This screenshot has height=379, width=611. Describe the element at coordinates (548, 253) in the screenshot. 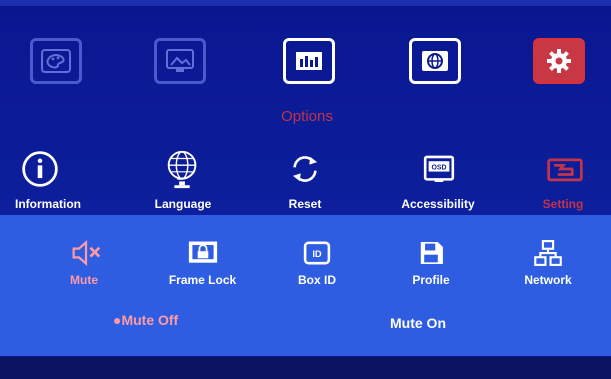

I see `network-icon` at that location.